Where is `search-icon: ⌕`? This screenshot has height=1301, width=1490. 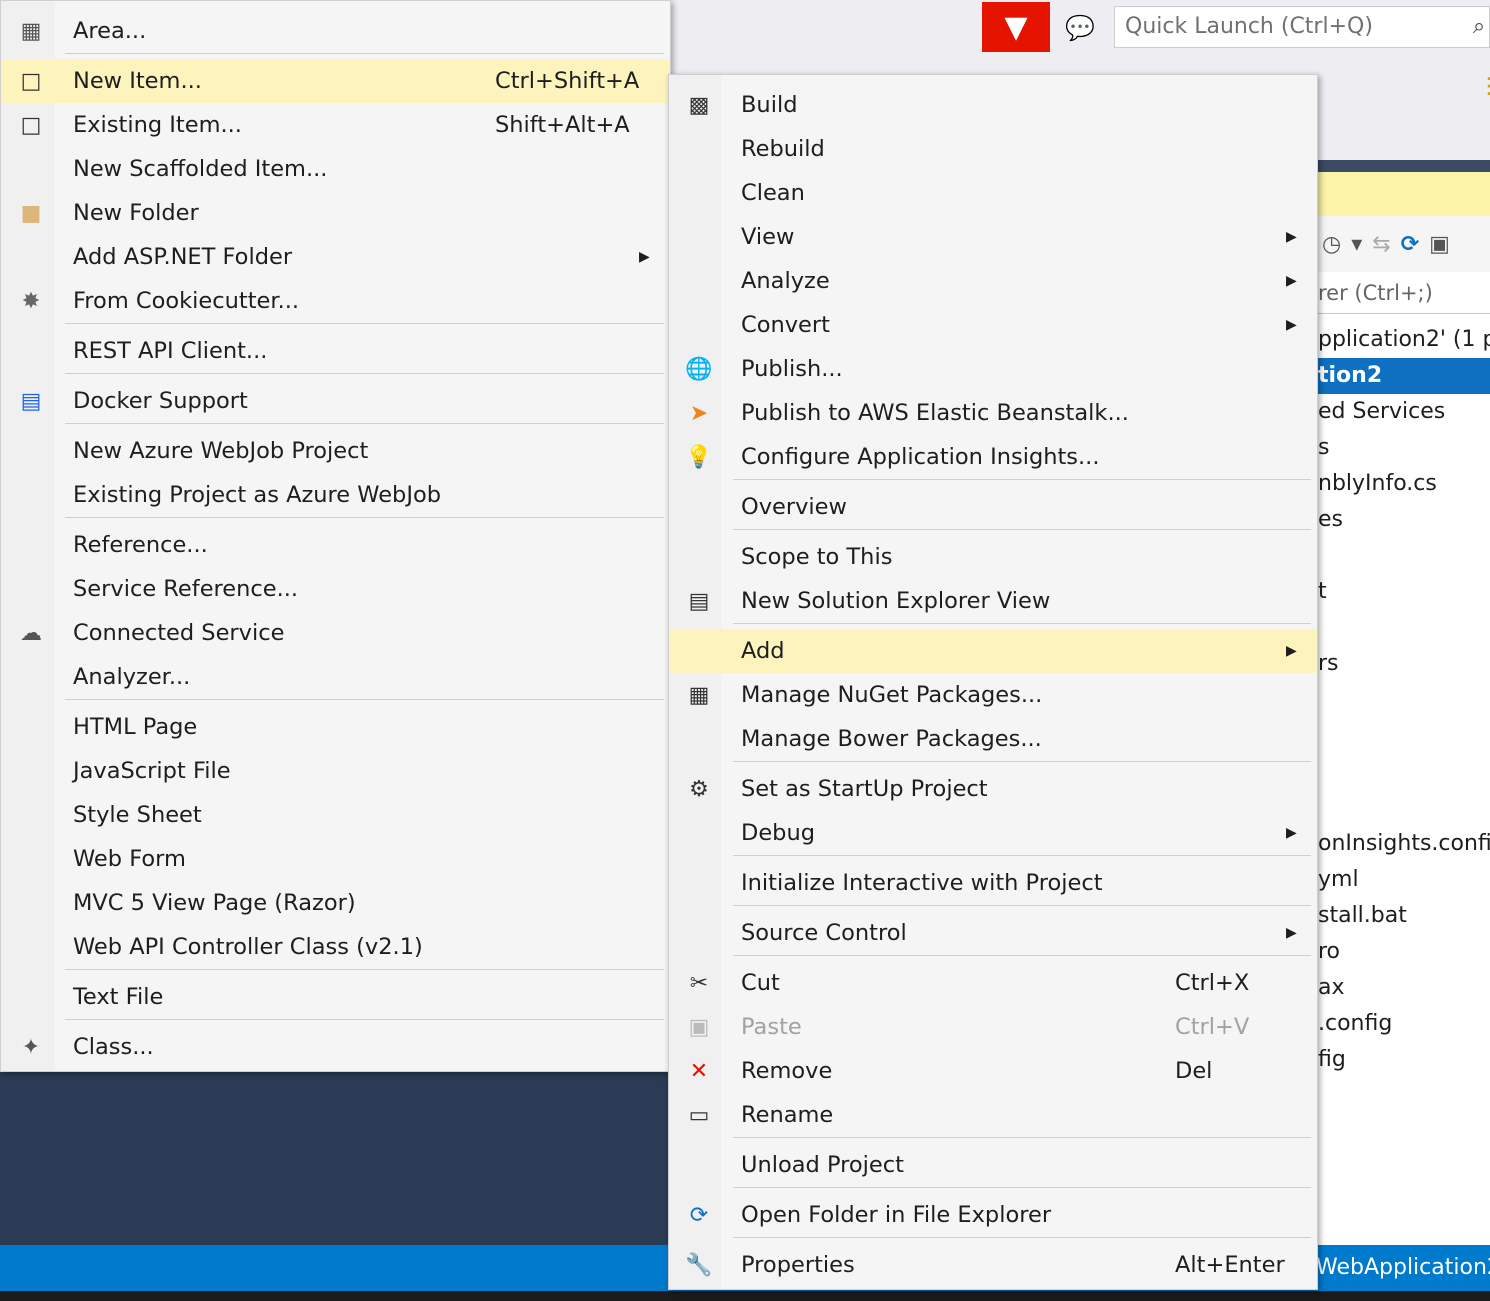
search-icon: ⌕ is located at coordinates (1479, 26).